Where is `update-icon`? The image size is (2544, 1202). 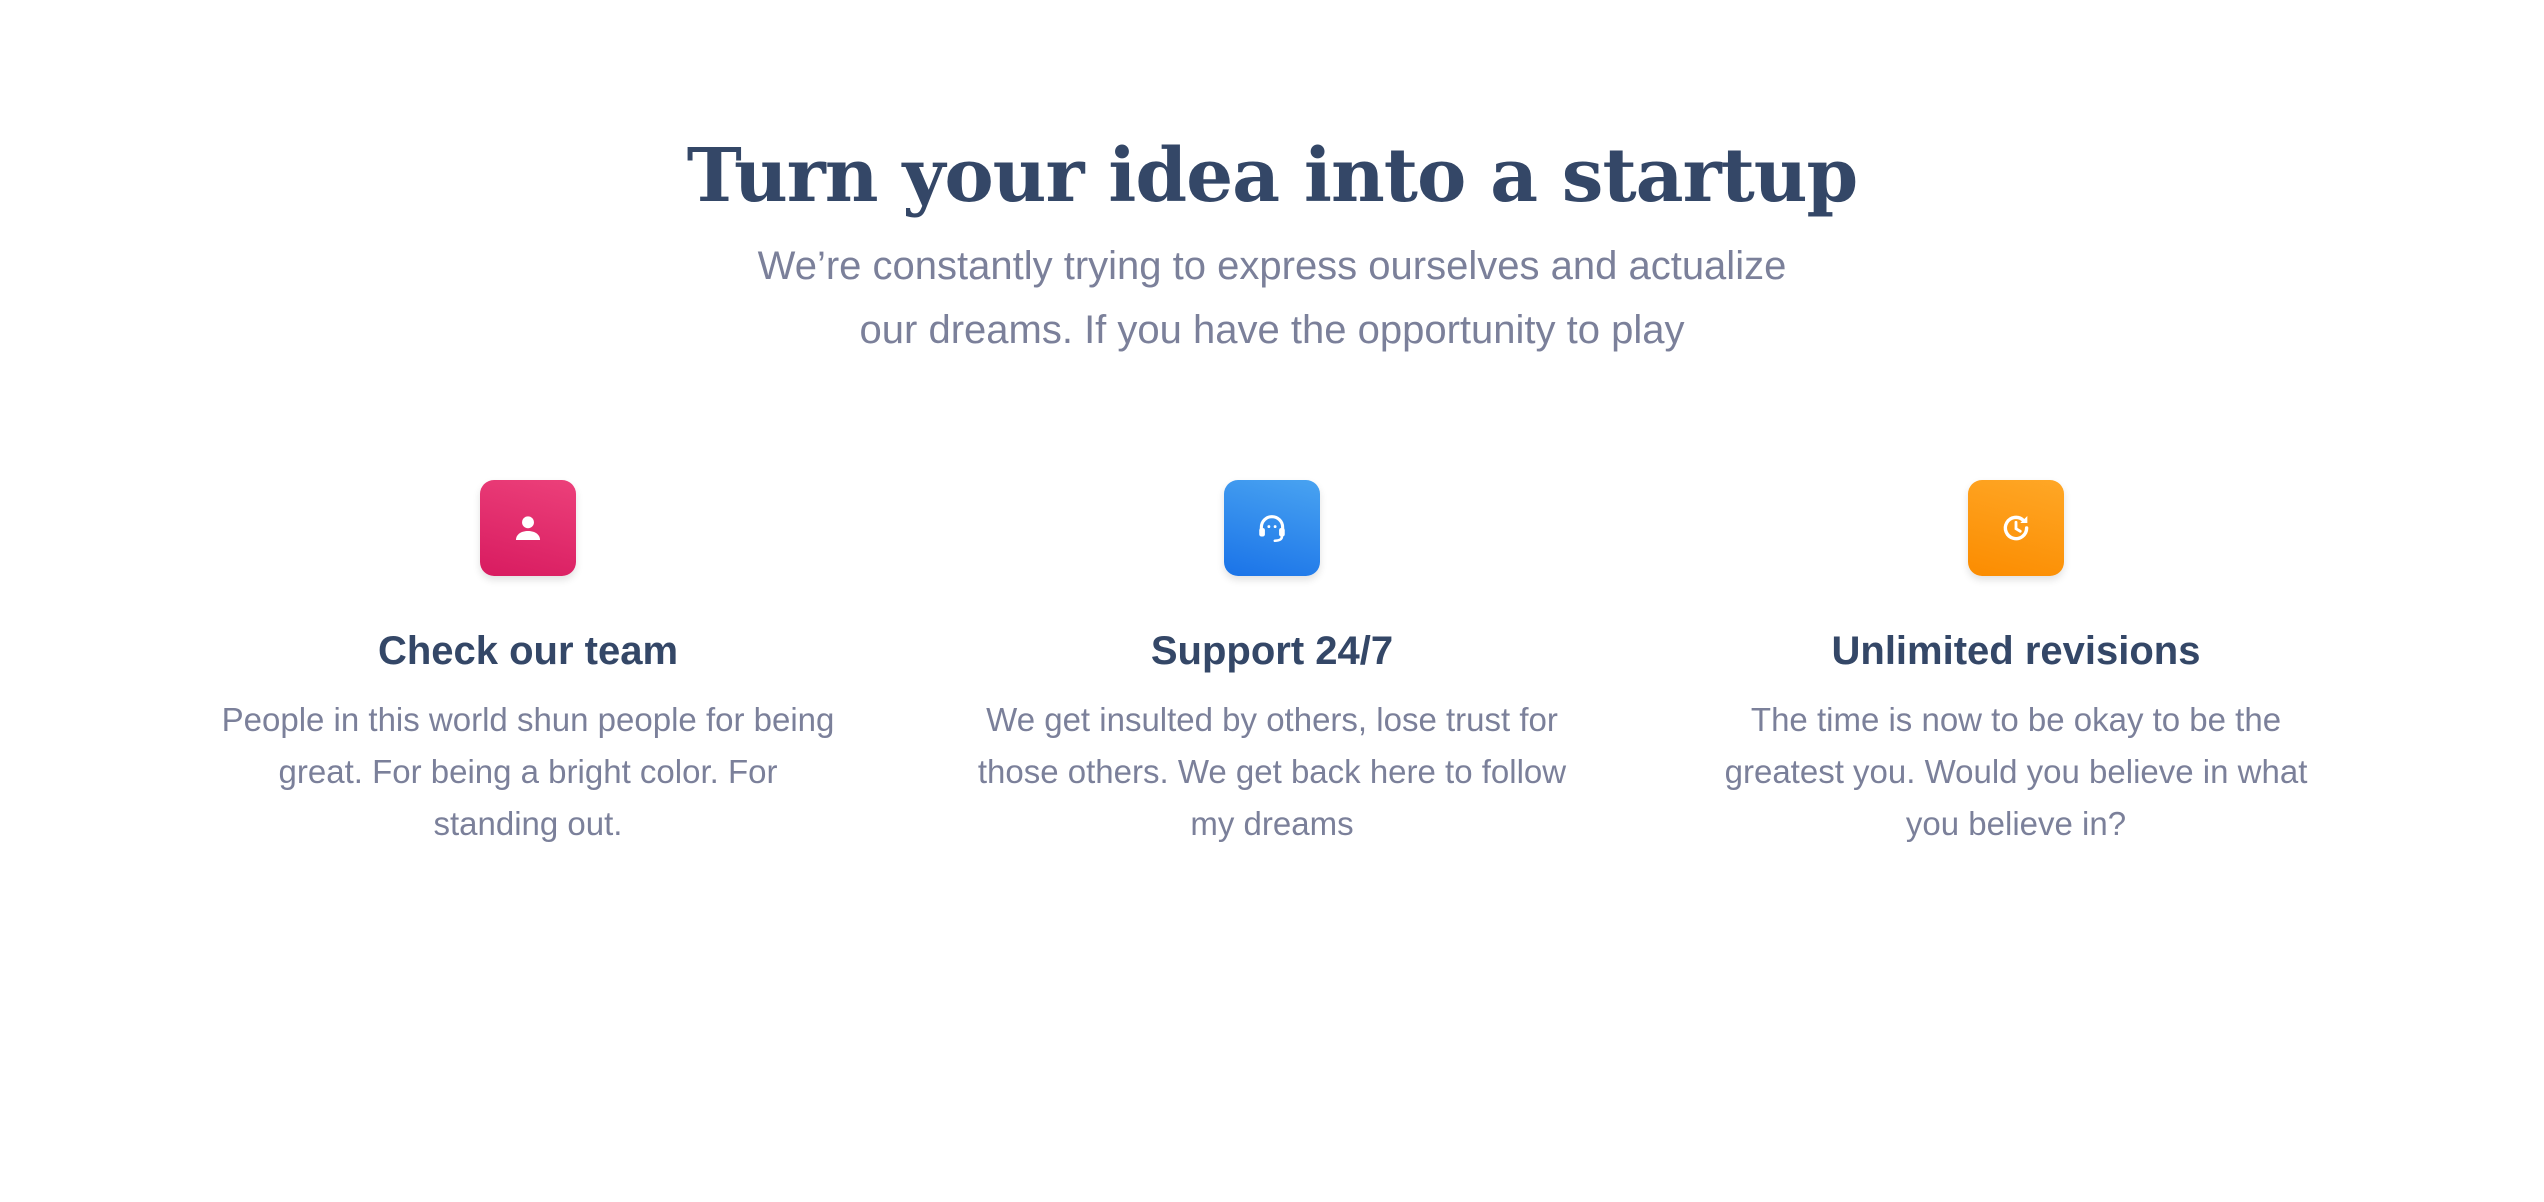 update-icon is located at coordinates (2016, 528).